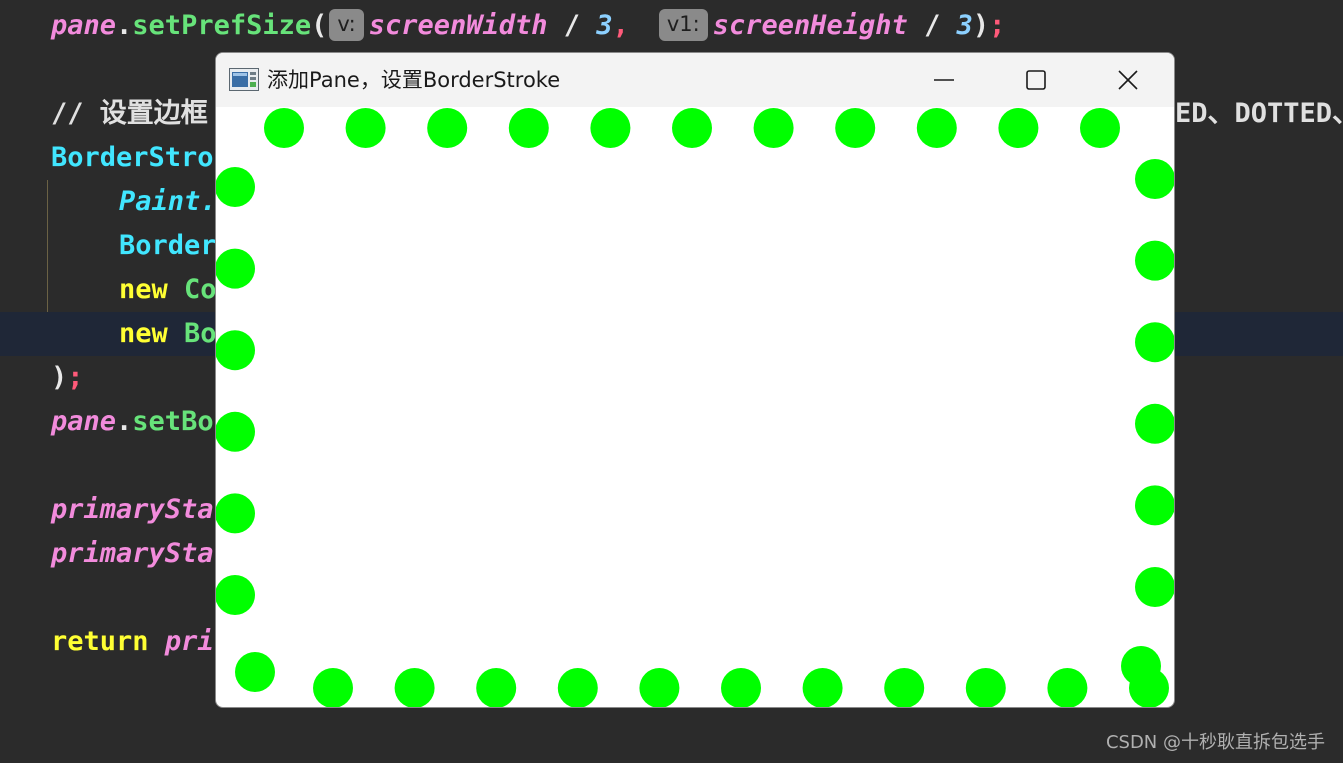 The image size is (1343, 763). Describe the element at coordinates (683, 25) in the screenshot. I see `parameter-hint: v1:` at that location.